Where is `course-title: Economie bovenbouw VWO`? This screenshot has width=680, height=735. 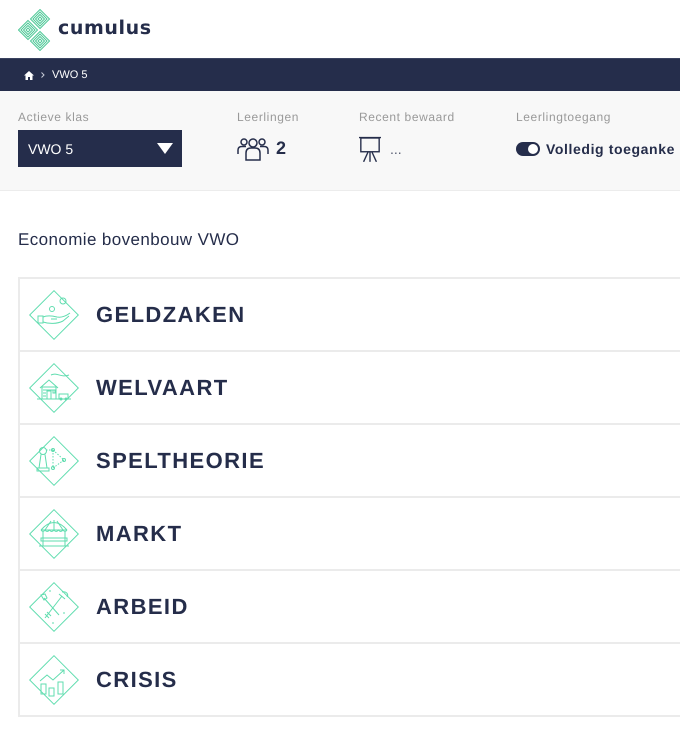 course-title: Economie bovenbouw VWO is located at coordinates (129, 240).